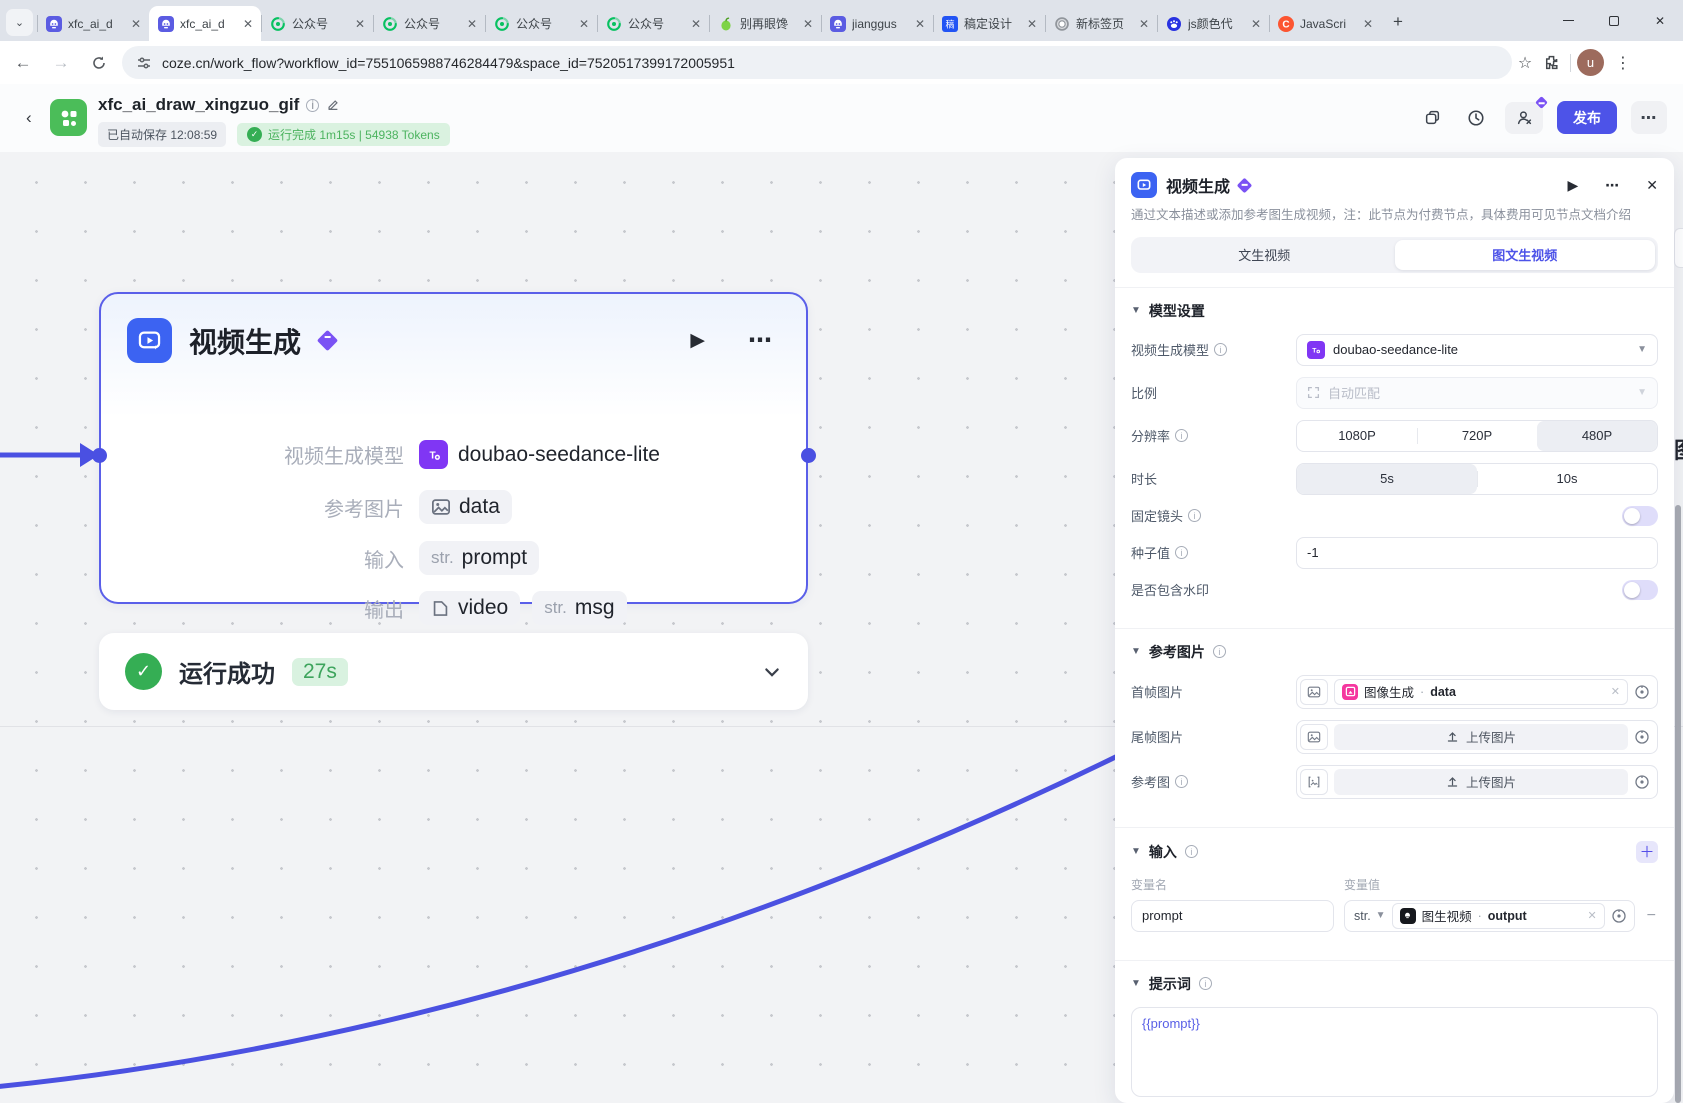  What do you see at coordinates (1647, 851) in the screenshot?
I see `add-input-button: ＋` at bounding box center [1647, 851].